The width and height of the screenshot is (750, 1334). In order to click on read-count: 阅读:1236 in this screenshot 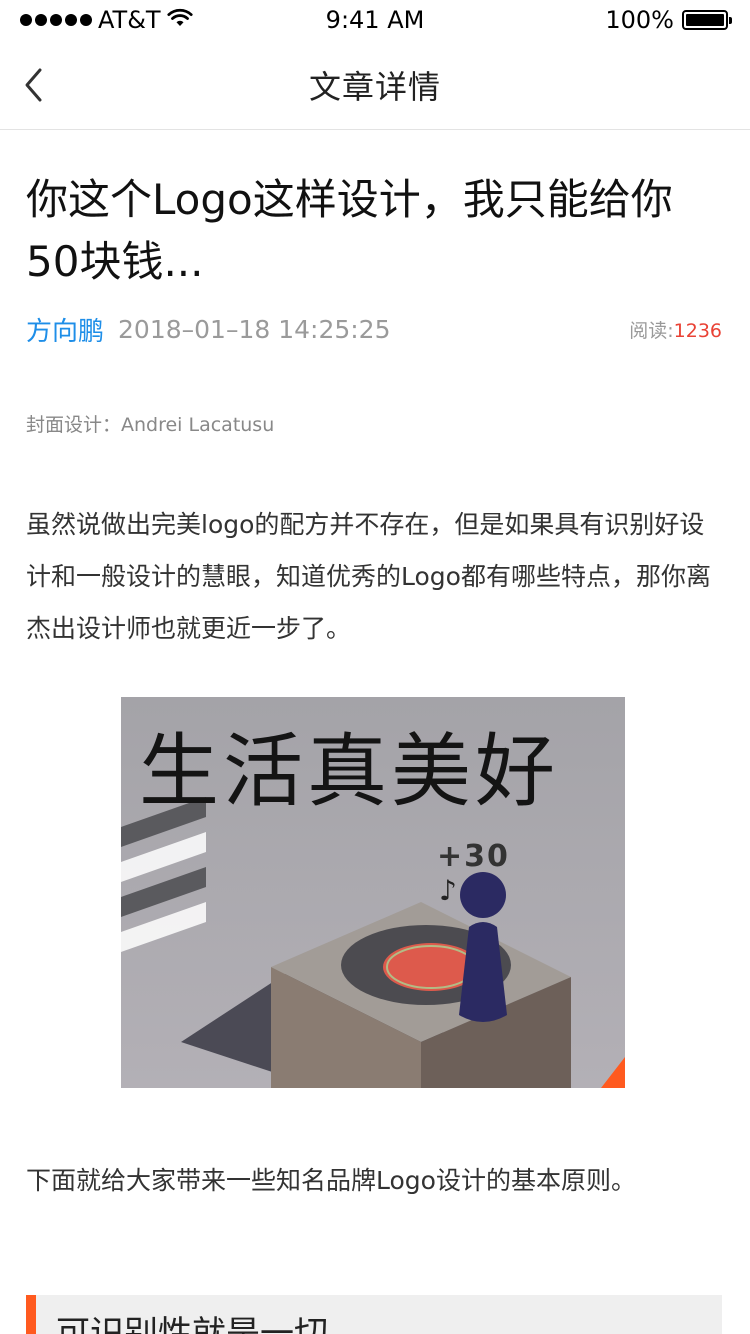, I will do `click(675, 329)`.